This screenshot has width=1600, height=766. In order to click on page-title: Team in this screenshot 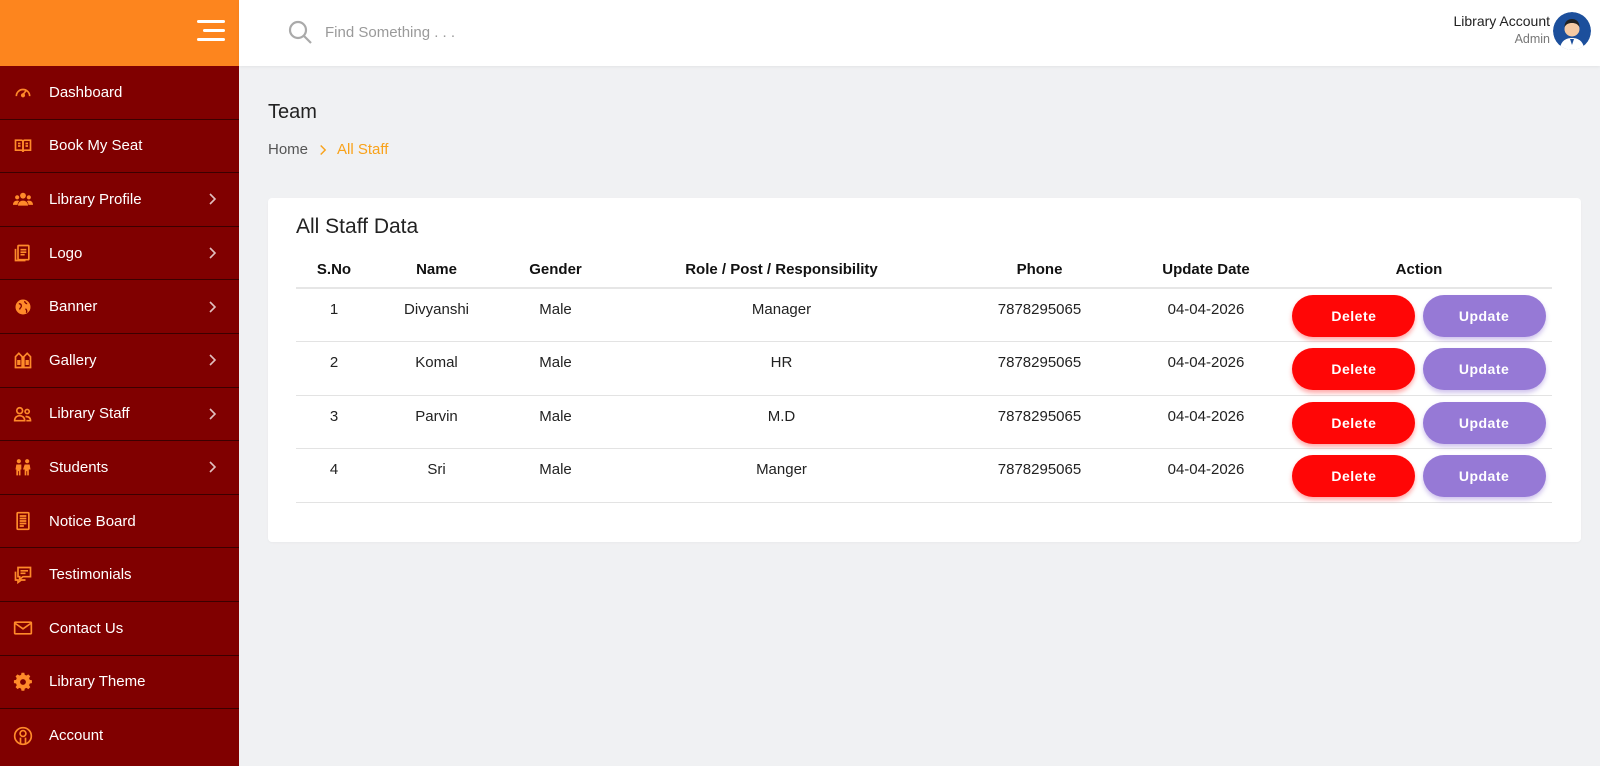, I will do `click(292, 112)`.